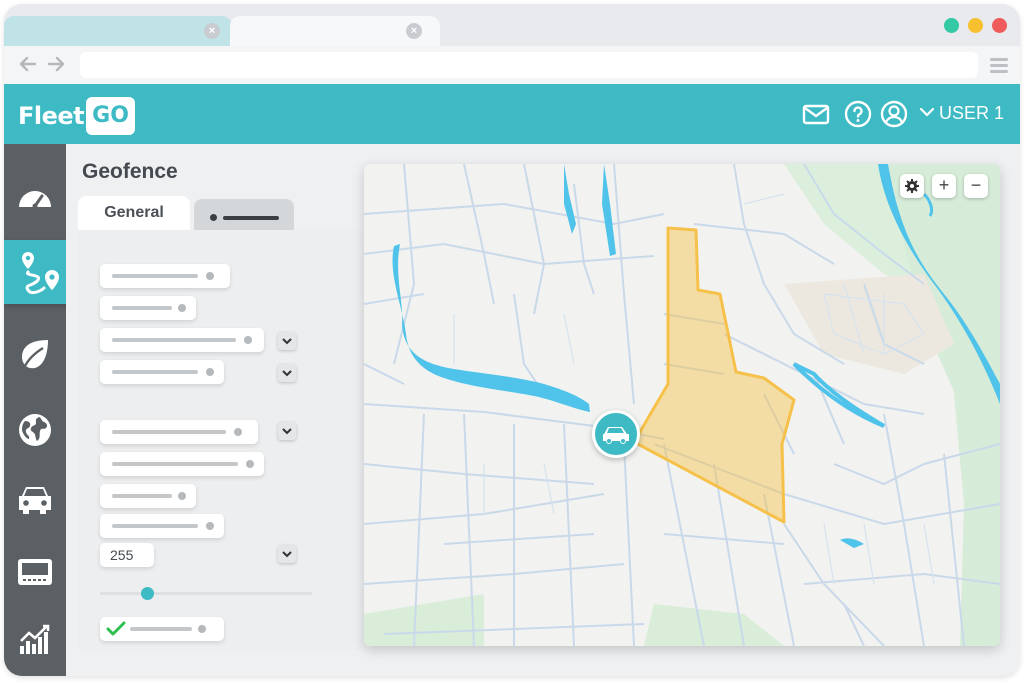  Describe the element at coordinates (529, 65) in the screenshot. I see `url-input` at that location.